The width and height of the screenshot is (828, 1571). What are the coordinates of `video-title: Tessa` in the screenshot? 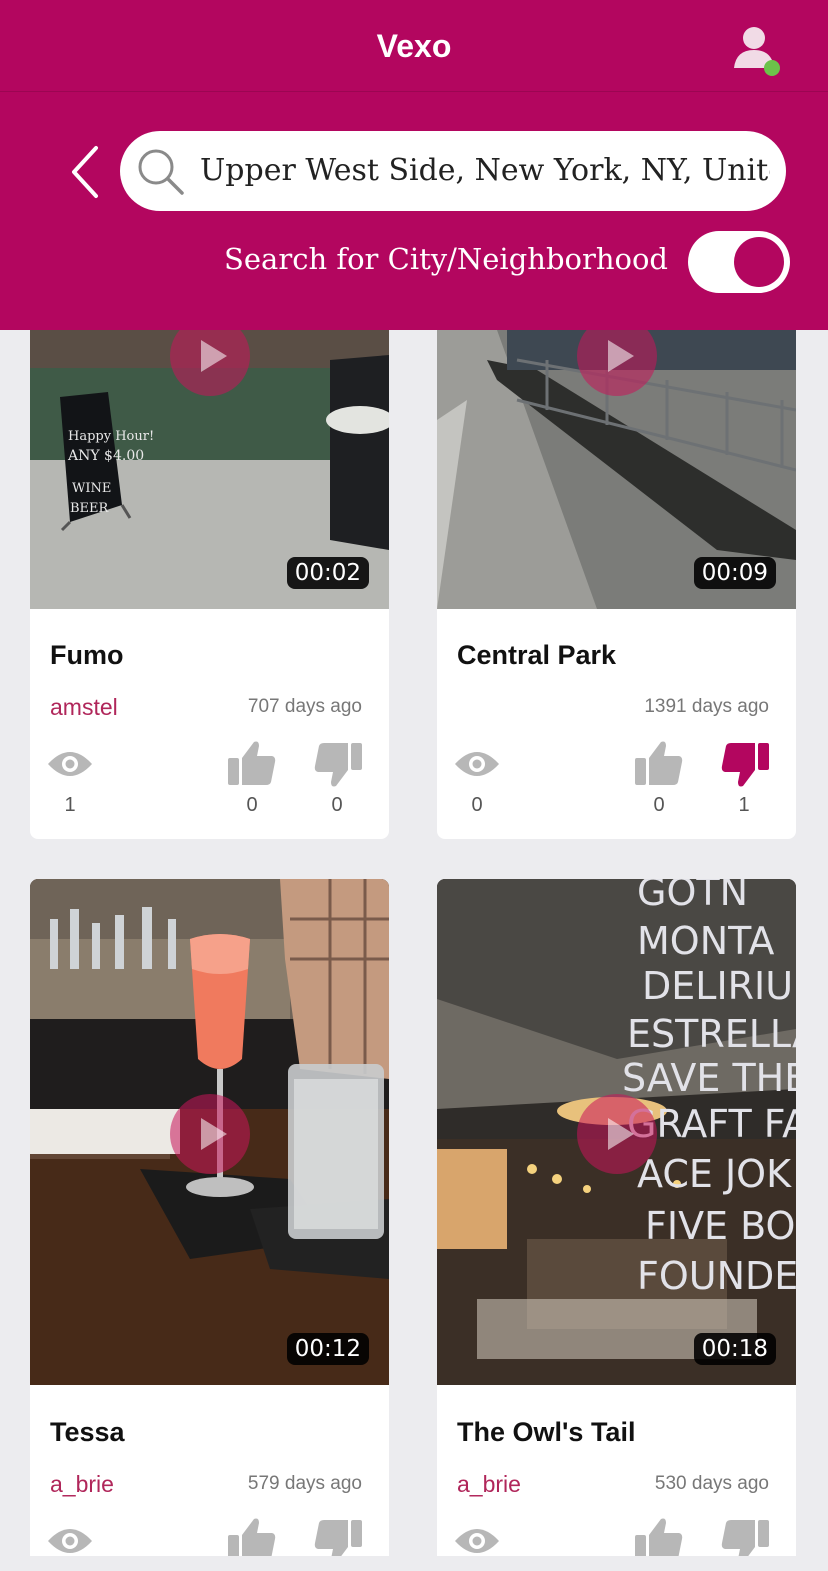 It's located at (87, 1432).